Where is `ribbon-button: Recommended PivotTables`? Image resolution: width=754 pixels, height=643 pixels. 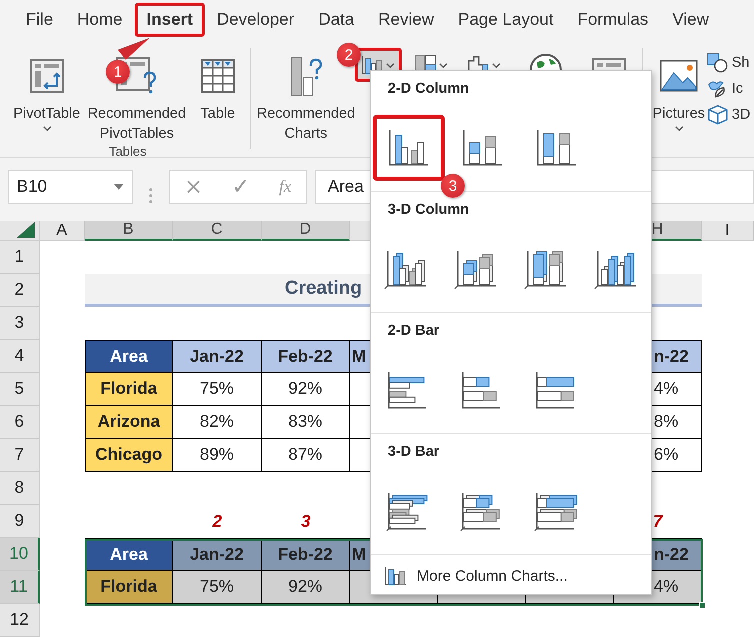
ribbon-button: Recommended PivotTables is located at coordinates (137, 124).